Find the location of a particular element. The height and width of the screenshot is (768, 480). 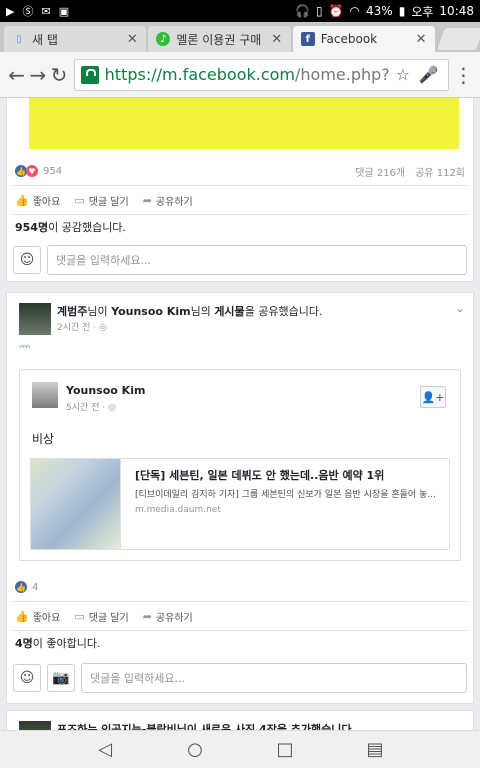

forward-icon: → is located at coordinates (37, 75).